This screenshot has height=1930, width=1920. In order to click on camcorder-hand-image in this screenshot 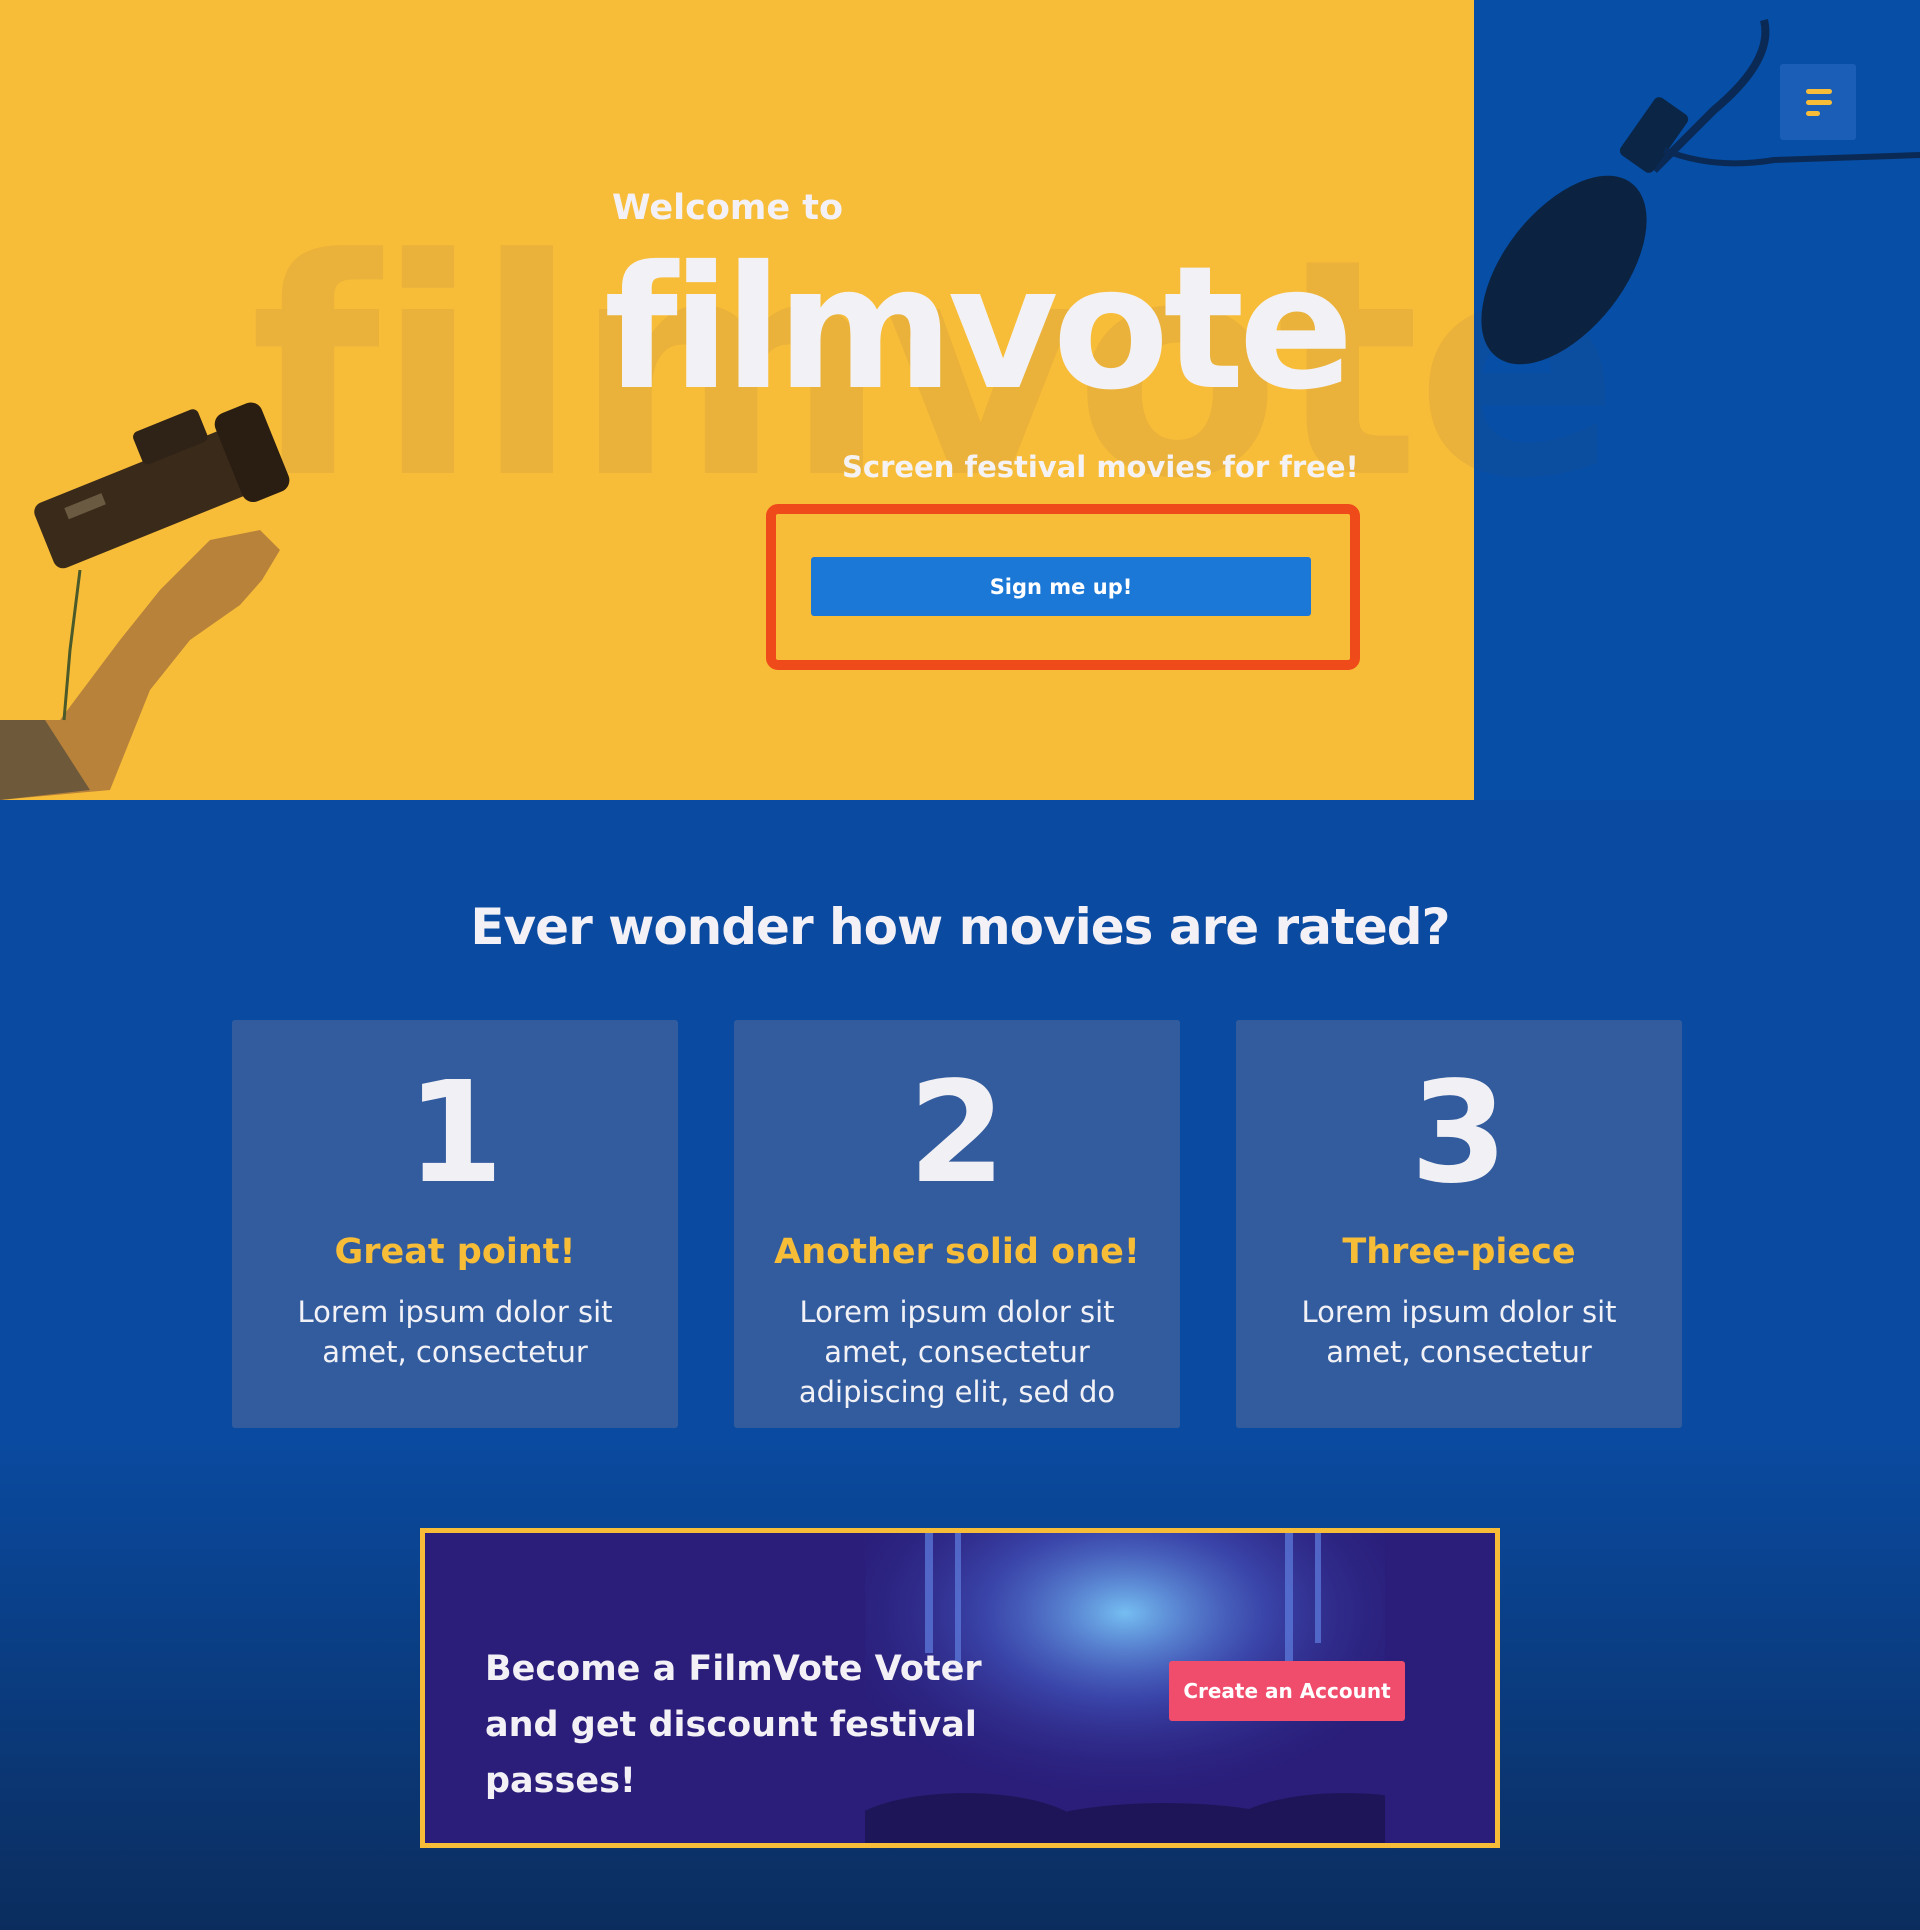, I will do `click(145, 601)`.